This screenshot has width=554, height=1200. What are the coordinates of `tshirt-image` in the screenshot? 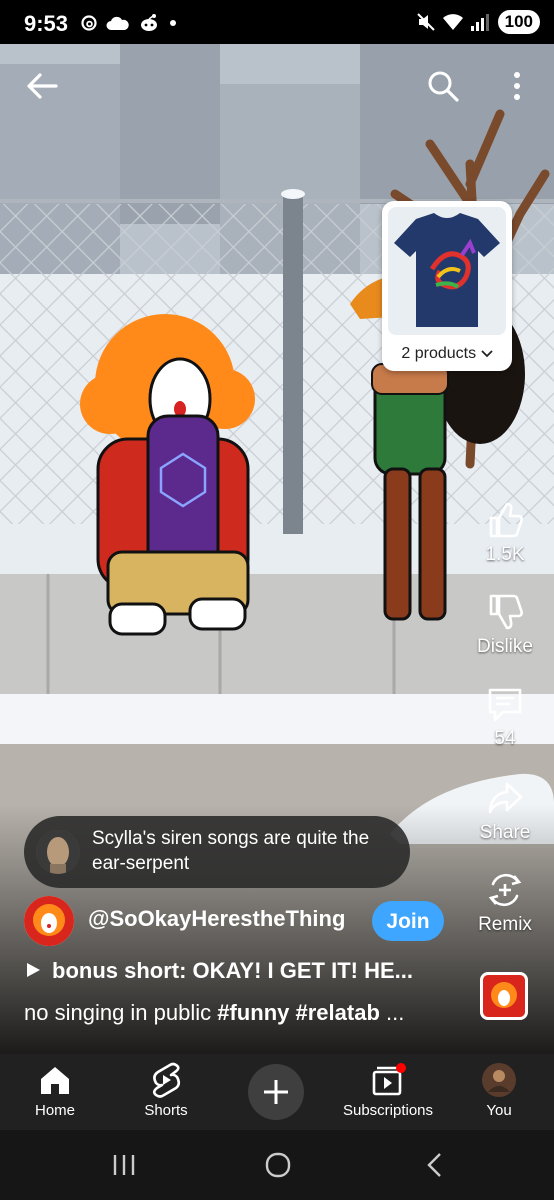 It's located at (447, 270).